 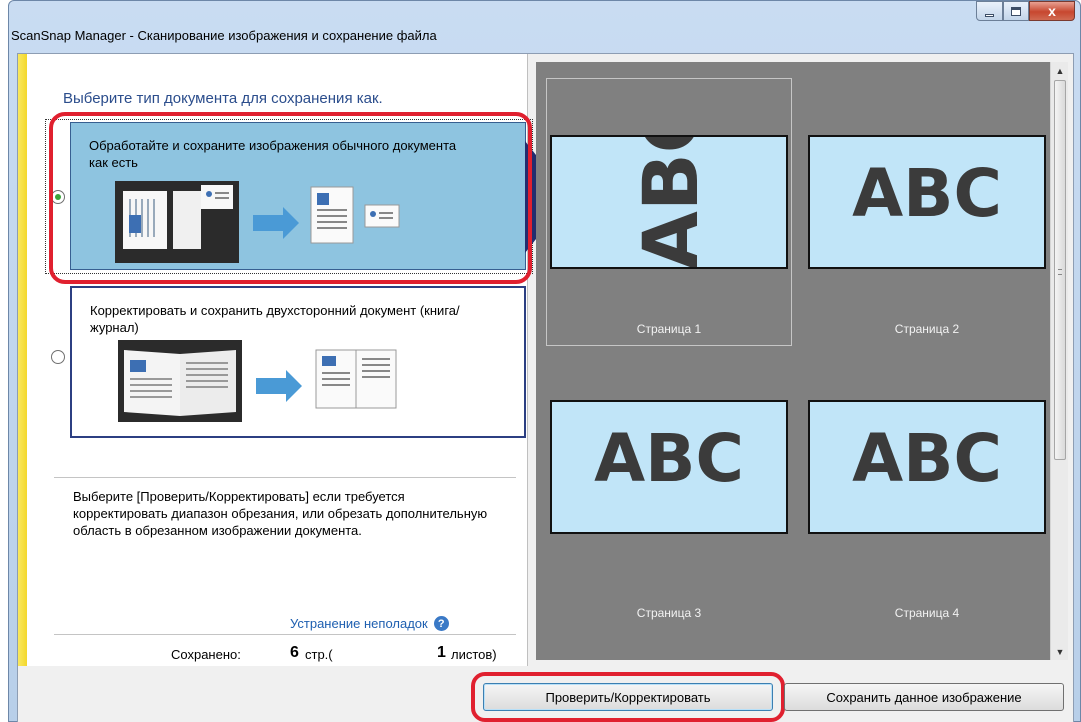 I want to click on scrollbar-thumb, so click(x=1060, y=270).